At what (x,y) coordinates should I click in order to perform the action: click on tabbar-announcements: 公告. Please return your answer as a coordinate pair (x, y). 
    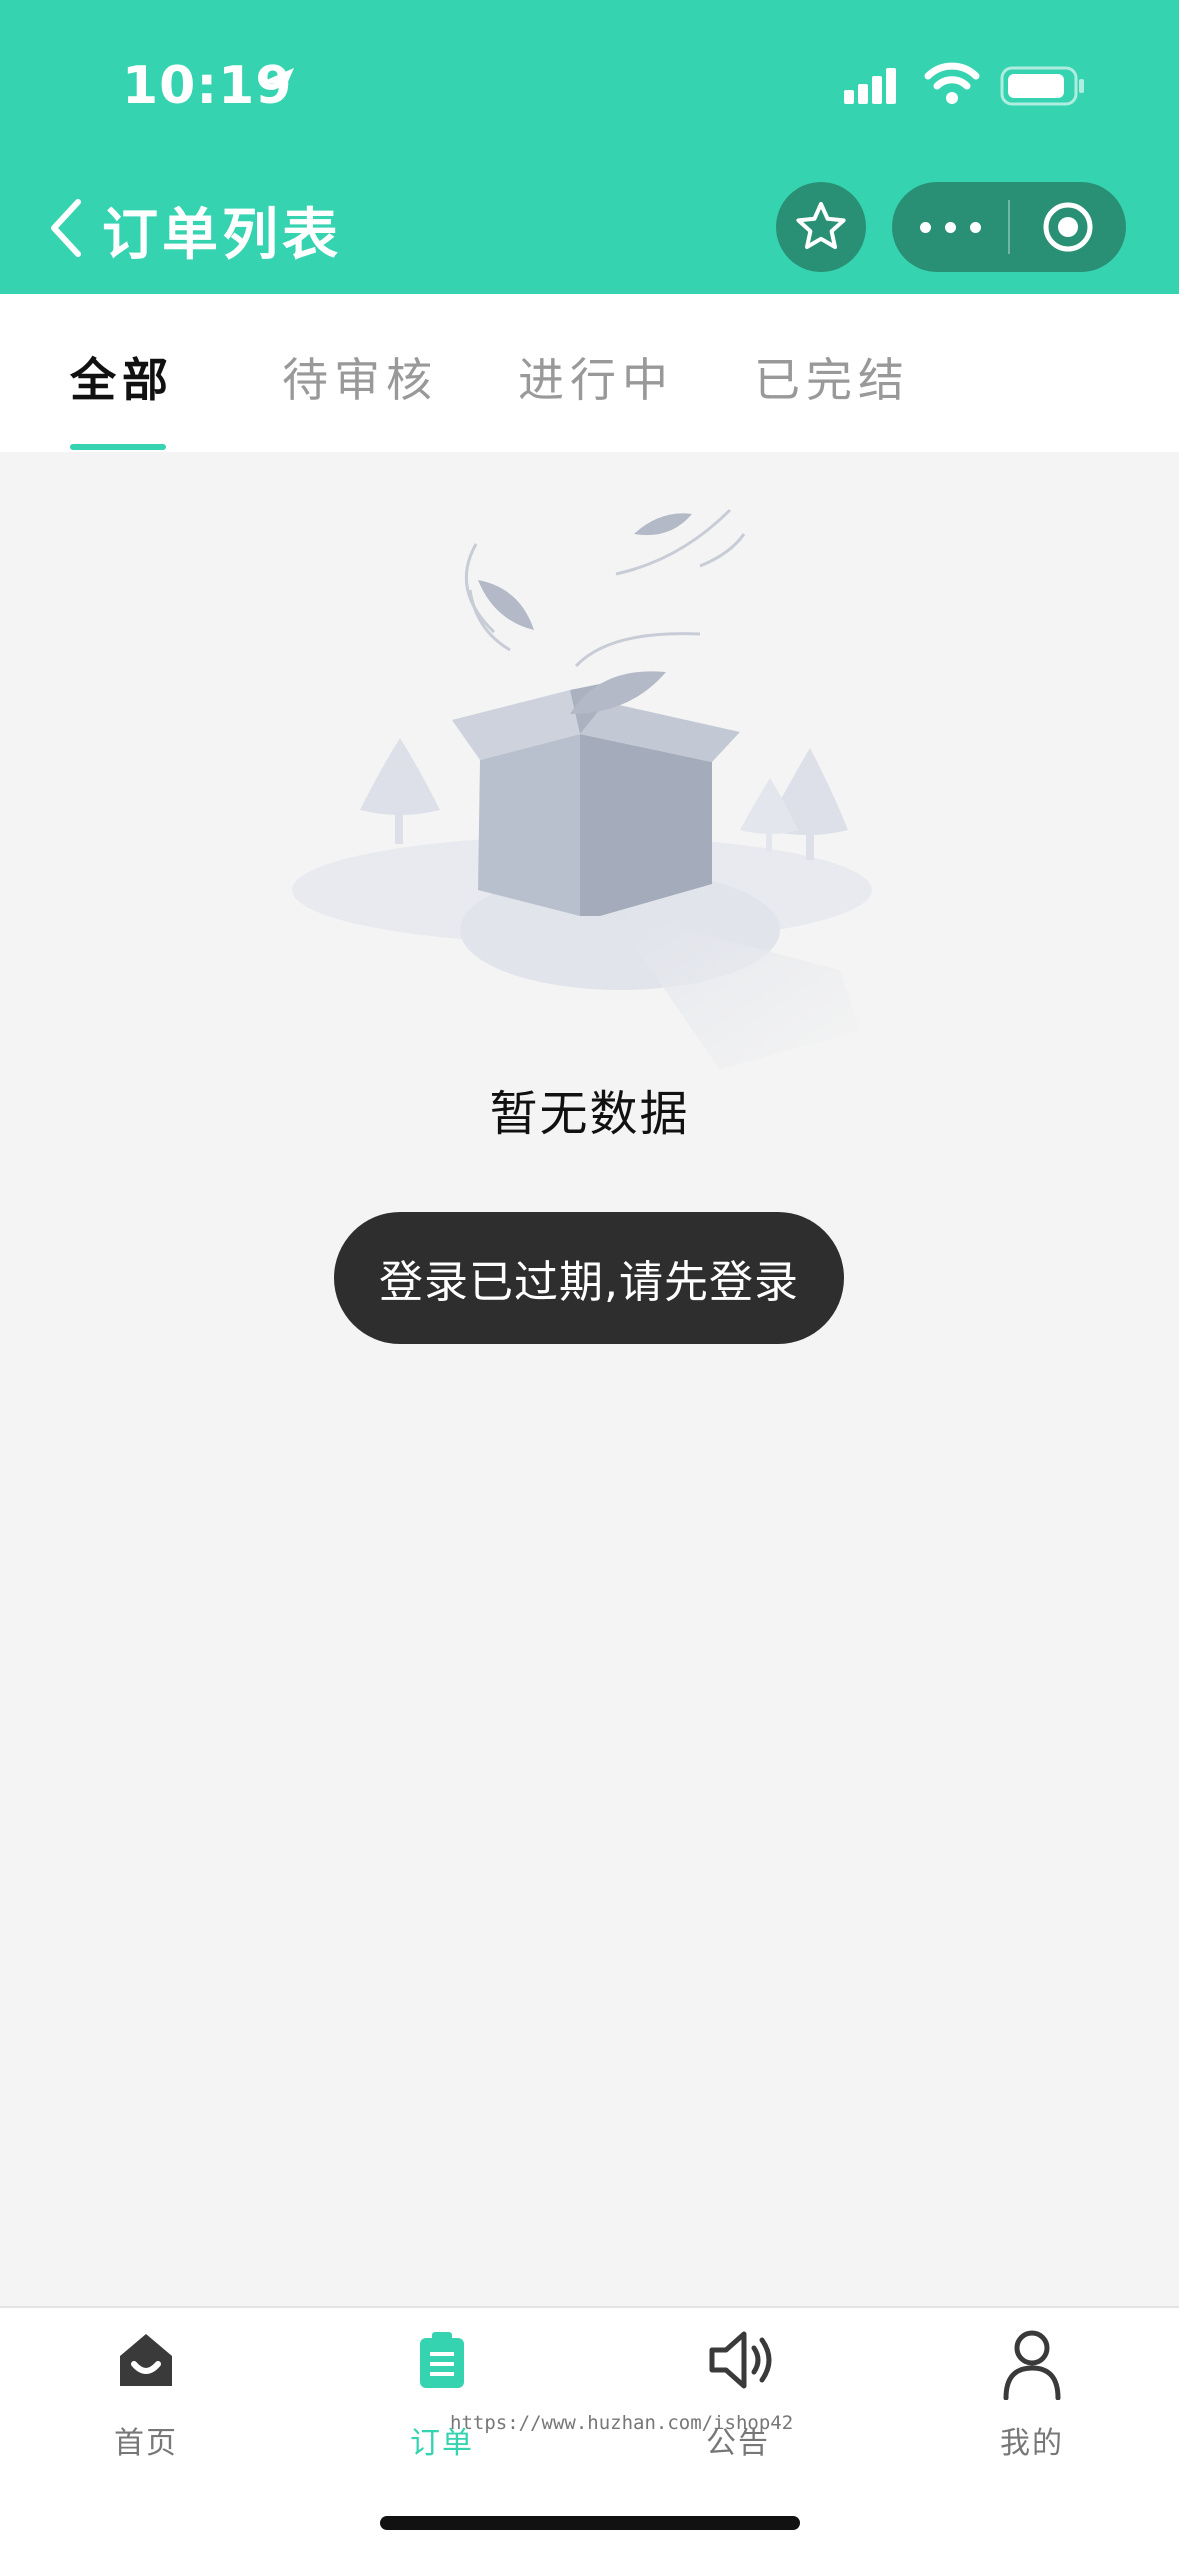
    Looking at the image, I should click on (738, 2388).